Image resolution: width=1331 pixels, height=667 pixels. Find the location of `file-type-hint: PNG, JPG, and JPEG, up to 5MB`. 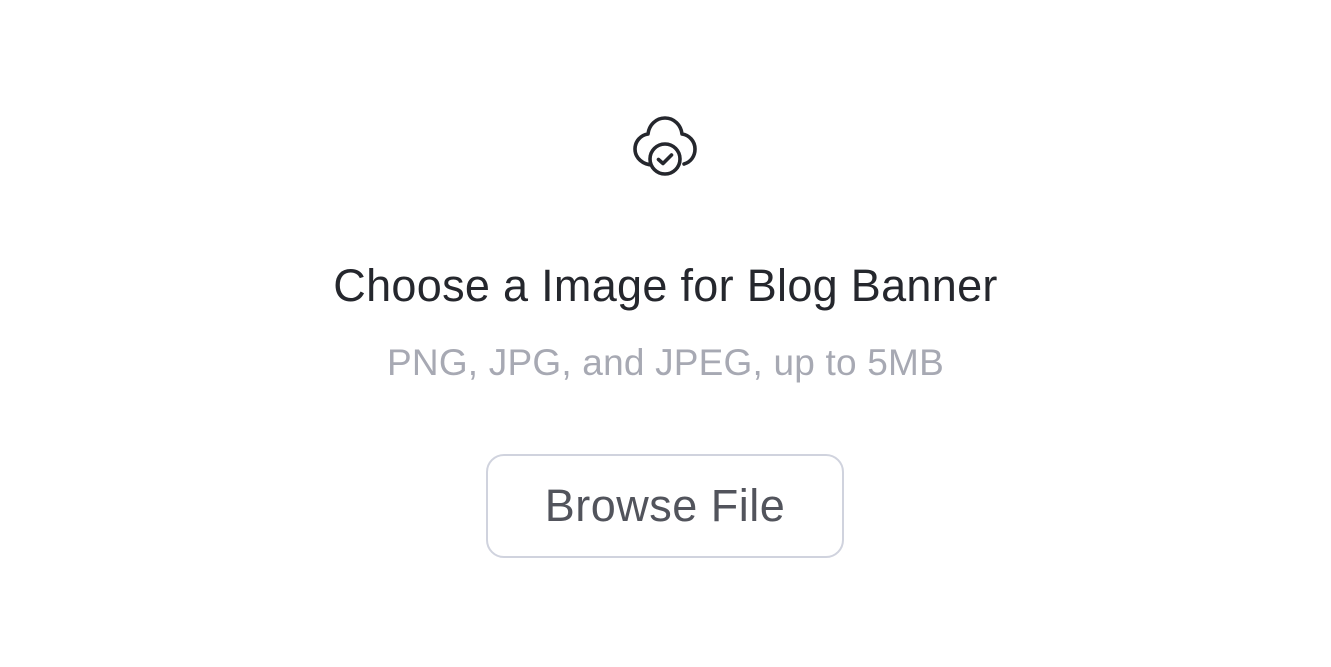

file-type-hint: PNG, JPG, and JPEG, up to 5MB is located at coordinates (665, 362).